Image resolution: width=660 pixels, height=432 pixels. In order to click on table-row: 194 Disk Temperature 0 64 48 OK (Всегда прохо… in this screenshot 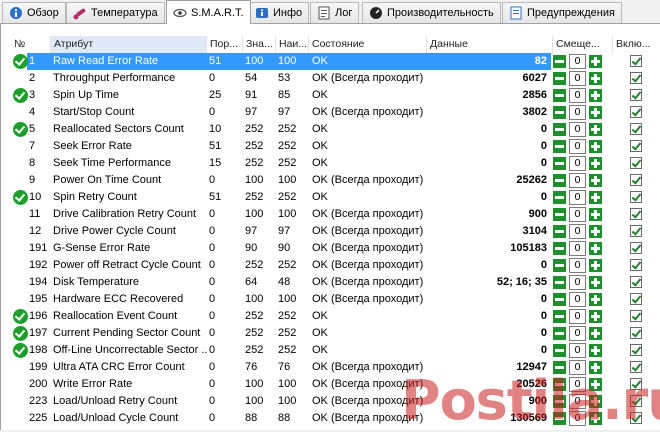, I will do `click(330, 282)`.